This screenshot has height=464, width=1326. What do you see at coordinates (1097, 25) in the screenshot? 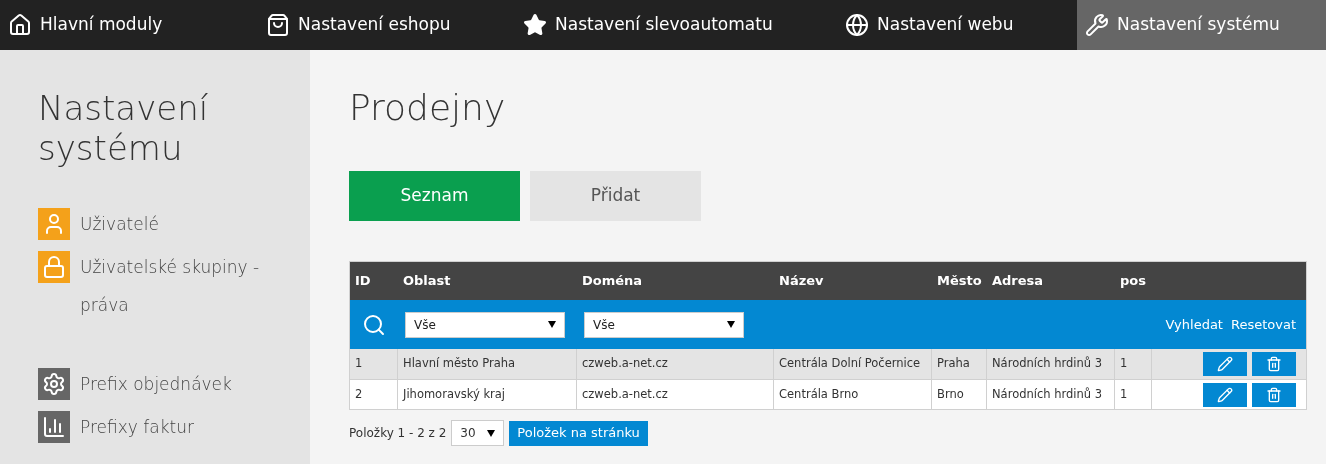
I see `wrench-icon` at bounding box center [1097, 25].